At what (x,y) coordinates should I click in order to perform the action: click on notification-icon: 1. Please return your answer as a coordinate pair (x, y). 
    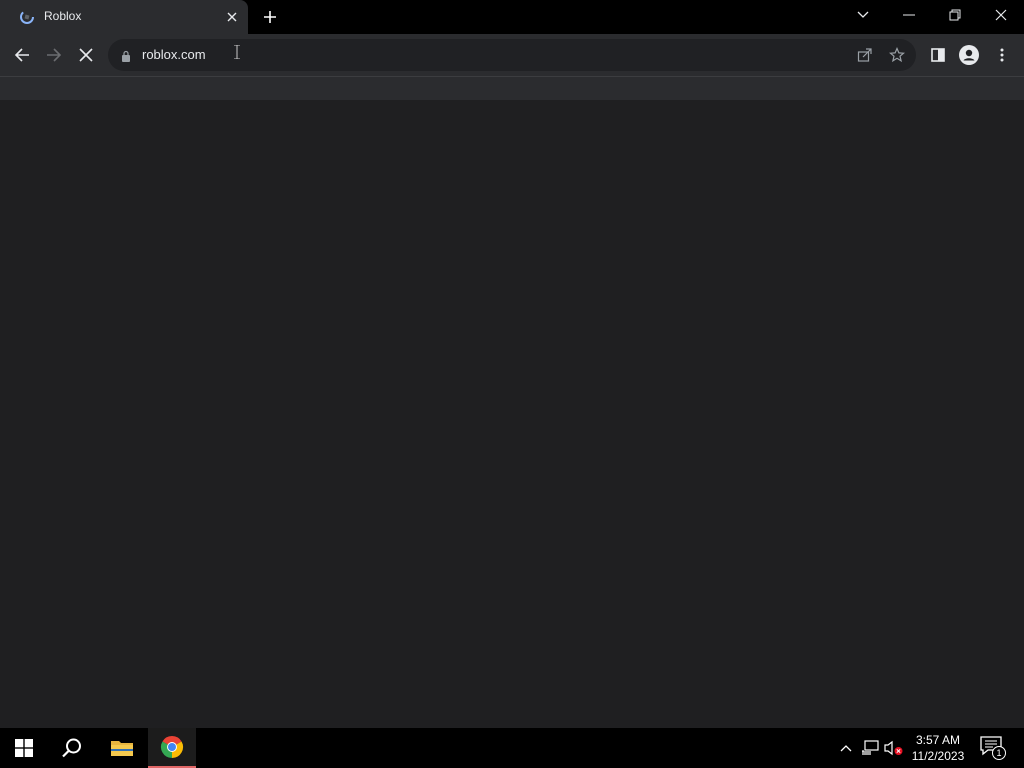
    Looking at the image, I should click on (993, 748).